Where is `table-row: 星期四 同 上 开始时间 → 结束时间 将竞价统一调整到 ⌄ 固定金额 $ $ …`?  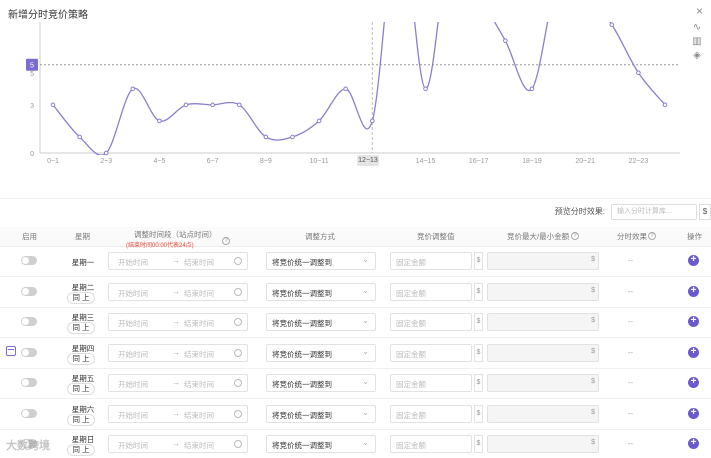
table-row: 星期四 同 上 开始时间 → 结束时间 将竞价统一调整到 ⌄ 固定金额 $ $ … is located at coordinates (355, 354).